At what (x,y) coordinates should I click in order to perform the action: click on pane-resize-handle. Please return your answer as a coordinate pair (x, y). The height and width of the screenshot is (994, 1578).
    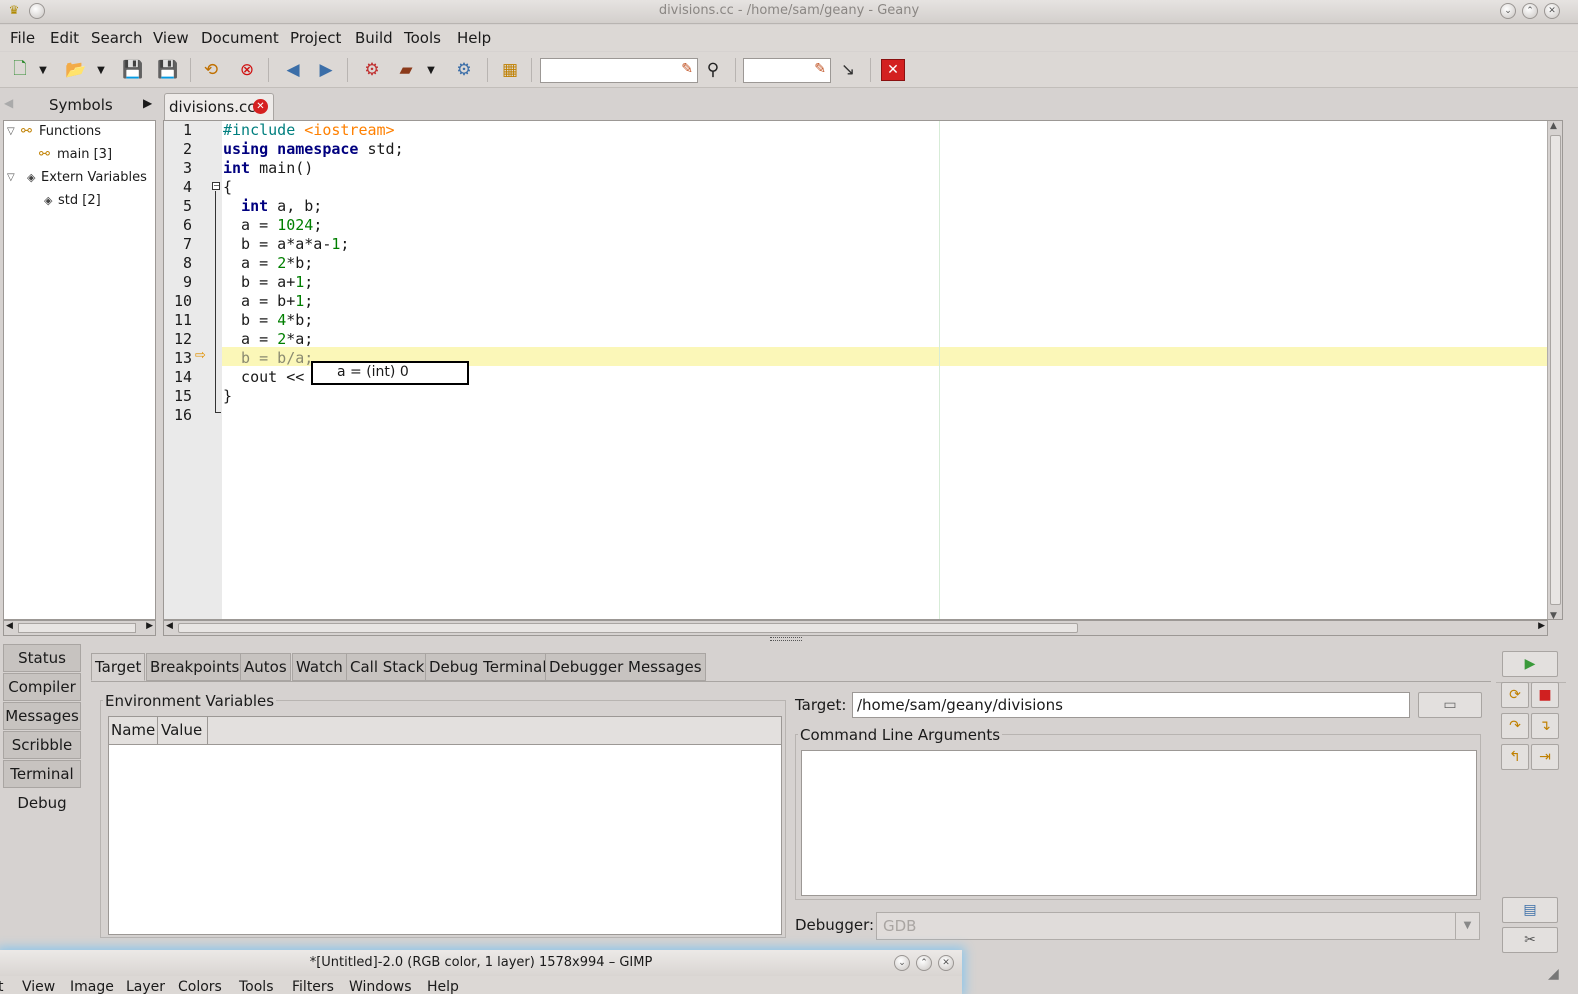
    Looking at the image, I should click on (786, 639).